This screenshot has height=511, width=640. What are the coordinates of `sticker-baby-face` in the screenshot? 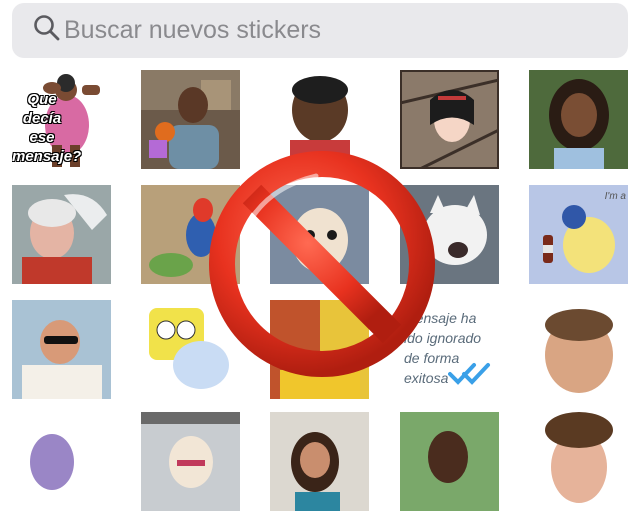 It's located at (578, 349).